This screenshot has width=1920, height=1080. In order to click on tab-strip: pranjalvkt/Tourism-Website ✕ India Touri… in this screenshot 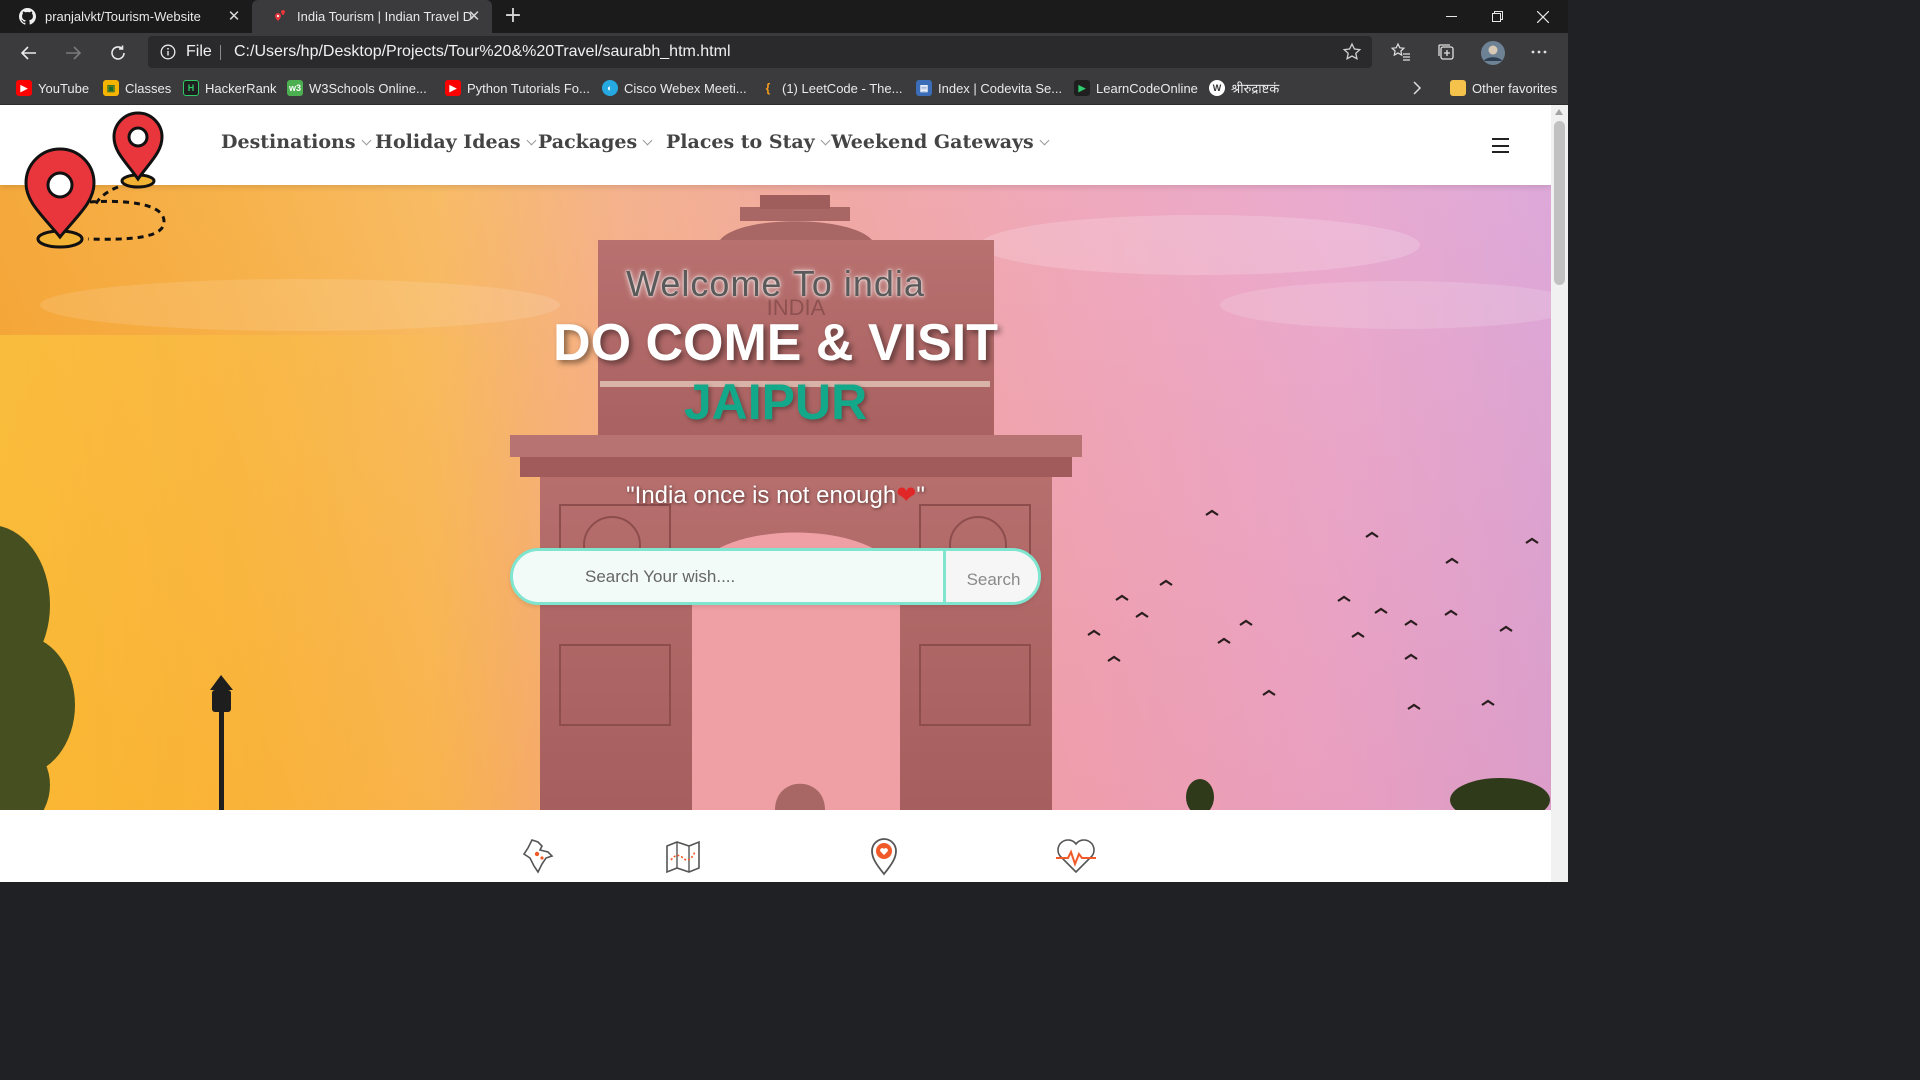, I will do `click(784, 16)`.